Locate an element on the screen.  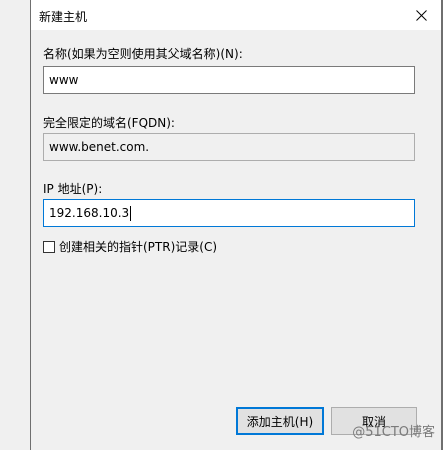
close-button is located at coordinates (421, 15).